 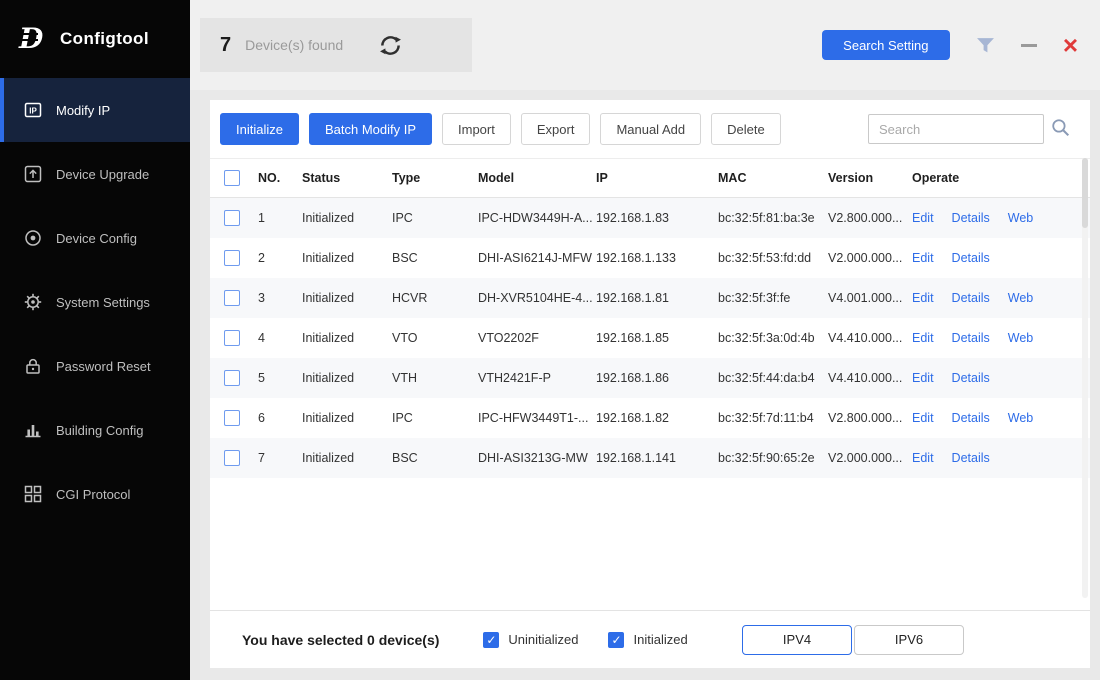 I want to click on initialized-filter: Initialized, so click(x=648, y=639).